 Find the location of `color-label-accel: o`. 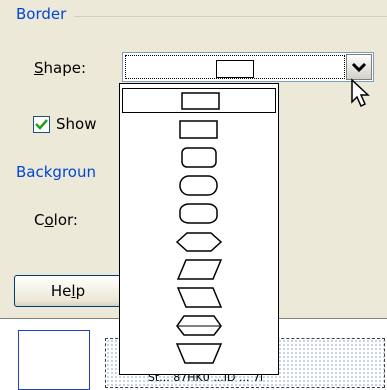

color-label-accel: o is located at coordinates (49, 220).